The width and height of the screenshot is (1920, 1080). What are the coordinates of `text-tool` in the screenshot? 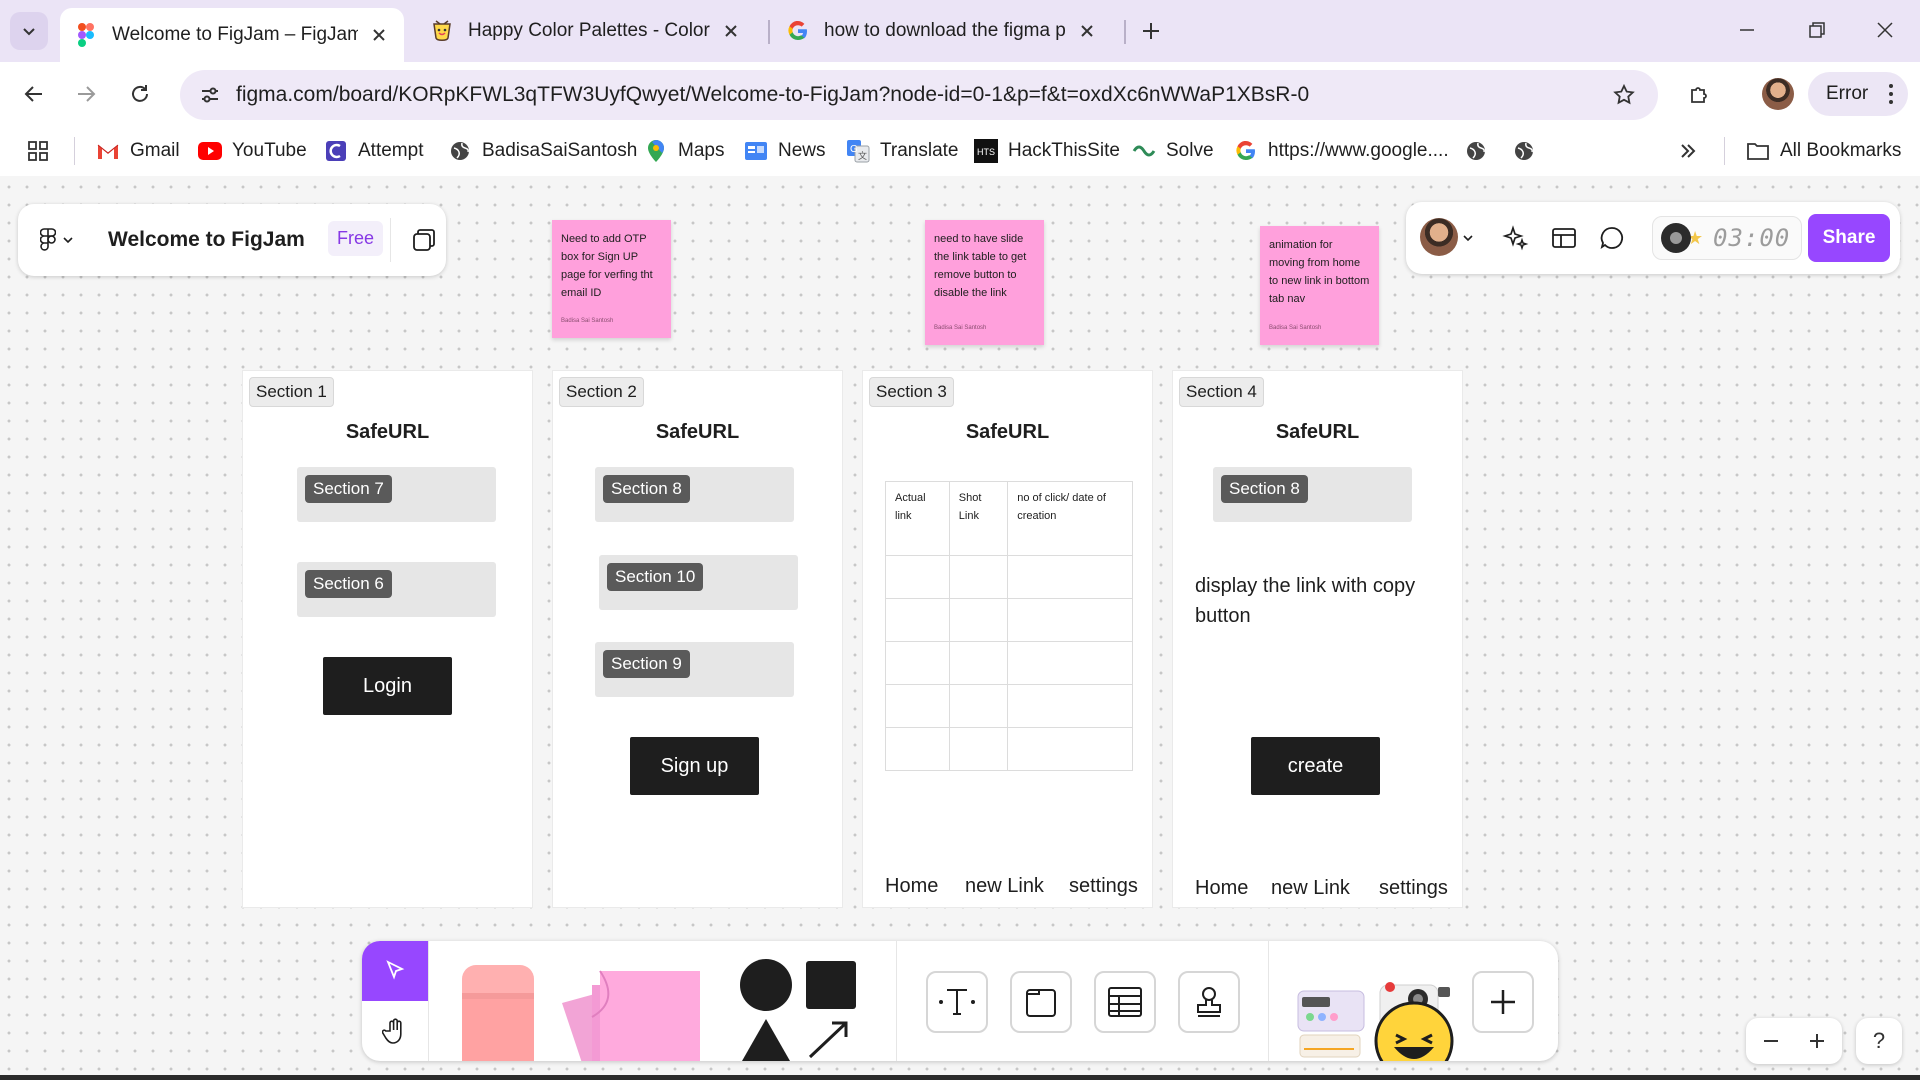 It's located at (957, 1002).